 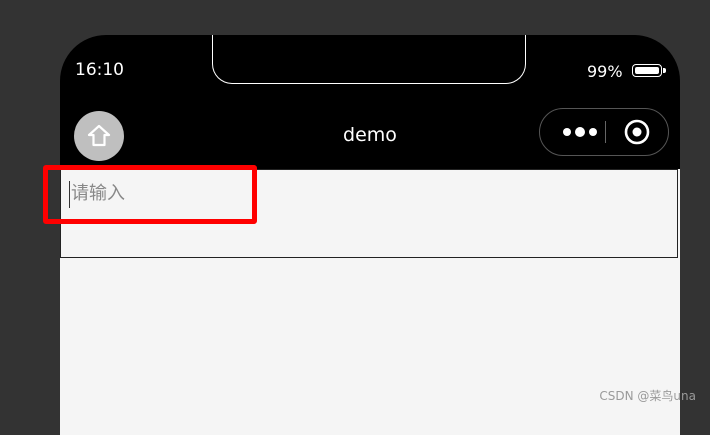 I want to click on close-button, so click(x=637, y=134).